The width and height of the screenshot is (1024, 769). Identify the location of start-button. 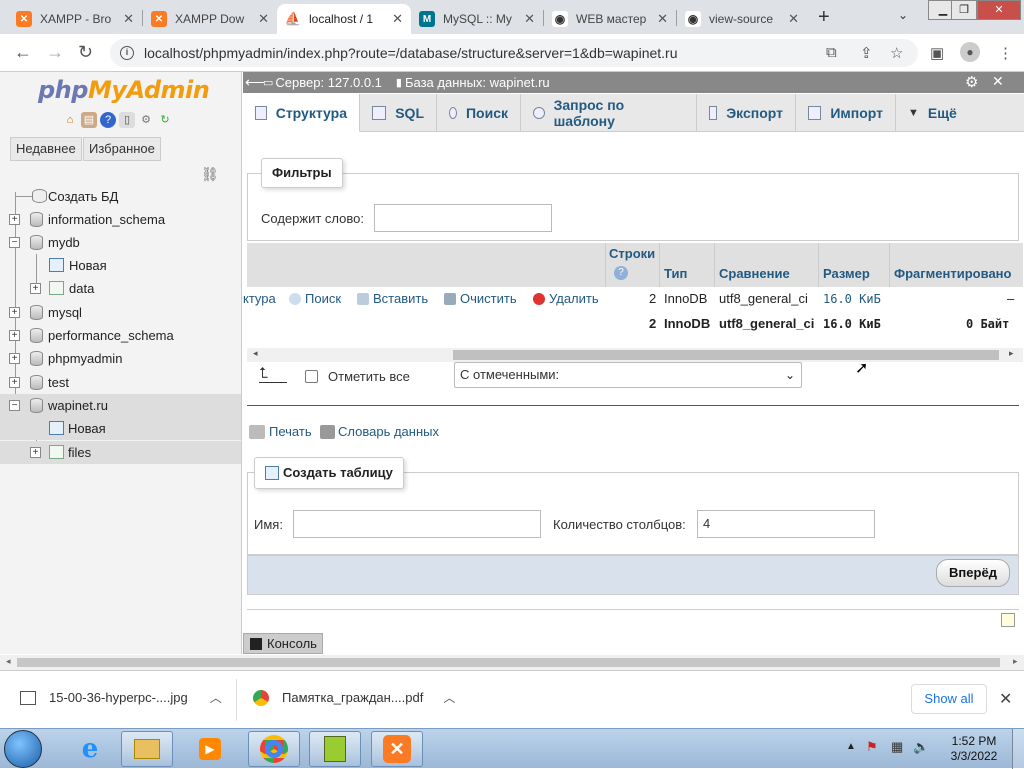
(23, 749).